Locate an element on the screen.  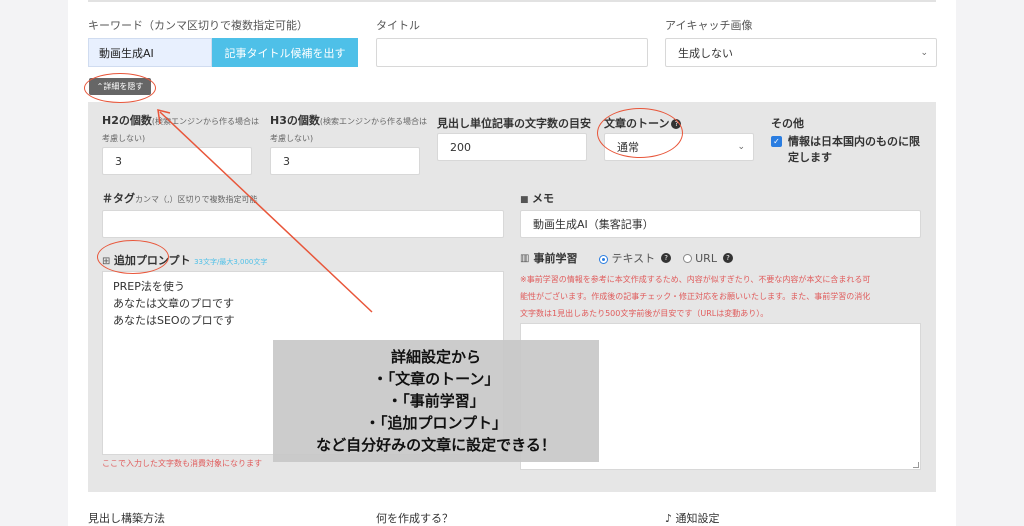
caption-line: 詳細設定から is located at coordinates (435, 357).